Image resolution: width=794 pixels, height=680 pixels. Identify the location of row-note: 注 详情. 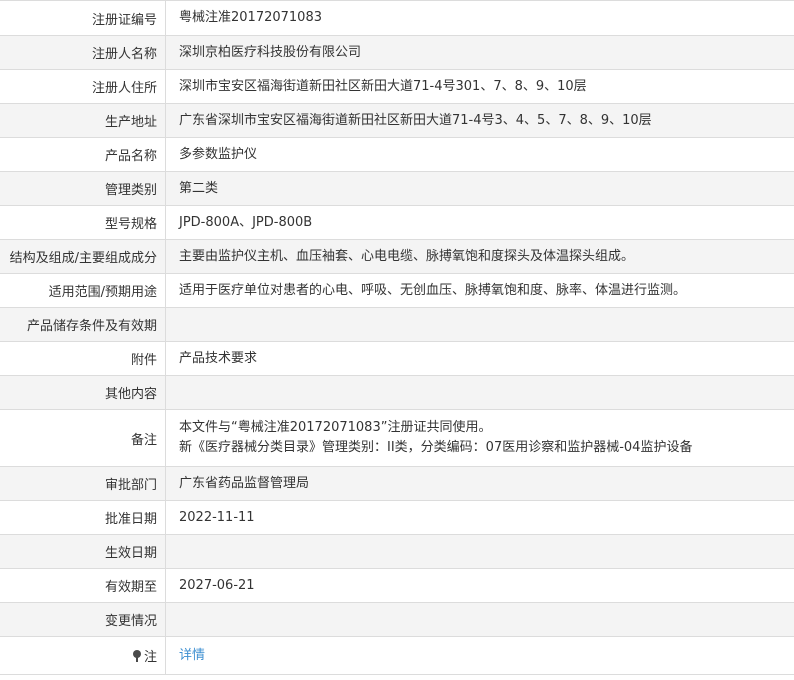
(397, 656).